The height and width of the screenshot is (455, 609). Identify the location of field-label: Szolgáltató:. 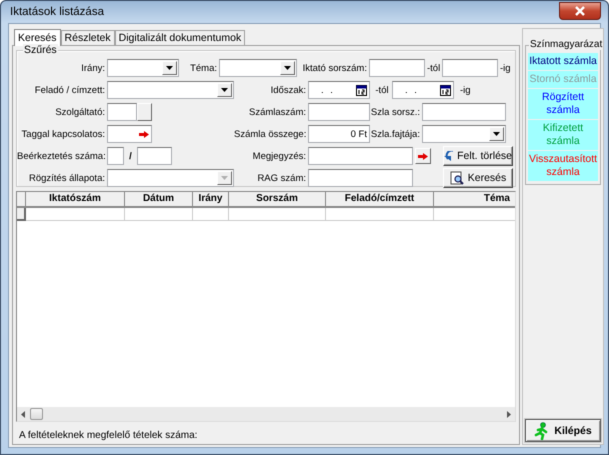
(80, 112).